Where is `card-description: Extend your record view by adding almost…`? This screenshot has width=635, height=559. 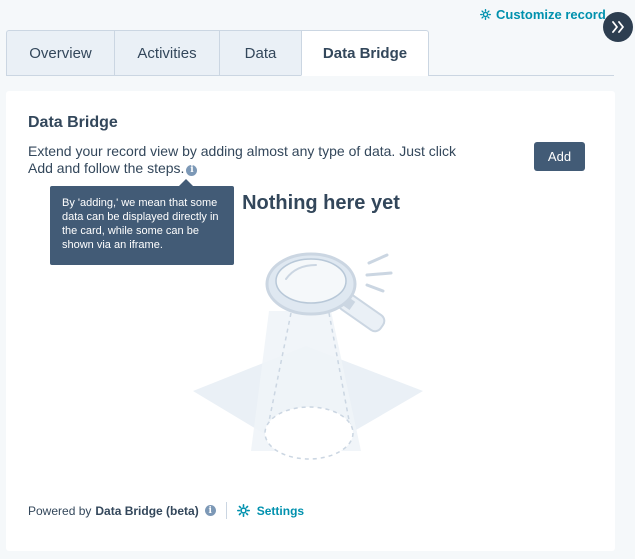 card-description: Extend your record view by adding almost… is located at coordinates (243, 160).